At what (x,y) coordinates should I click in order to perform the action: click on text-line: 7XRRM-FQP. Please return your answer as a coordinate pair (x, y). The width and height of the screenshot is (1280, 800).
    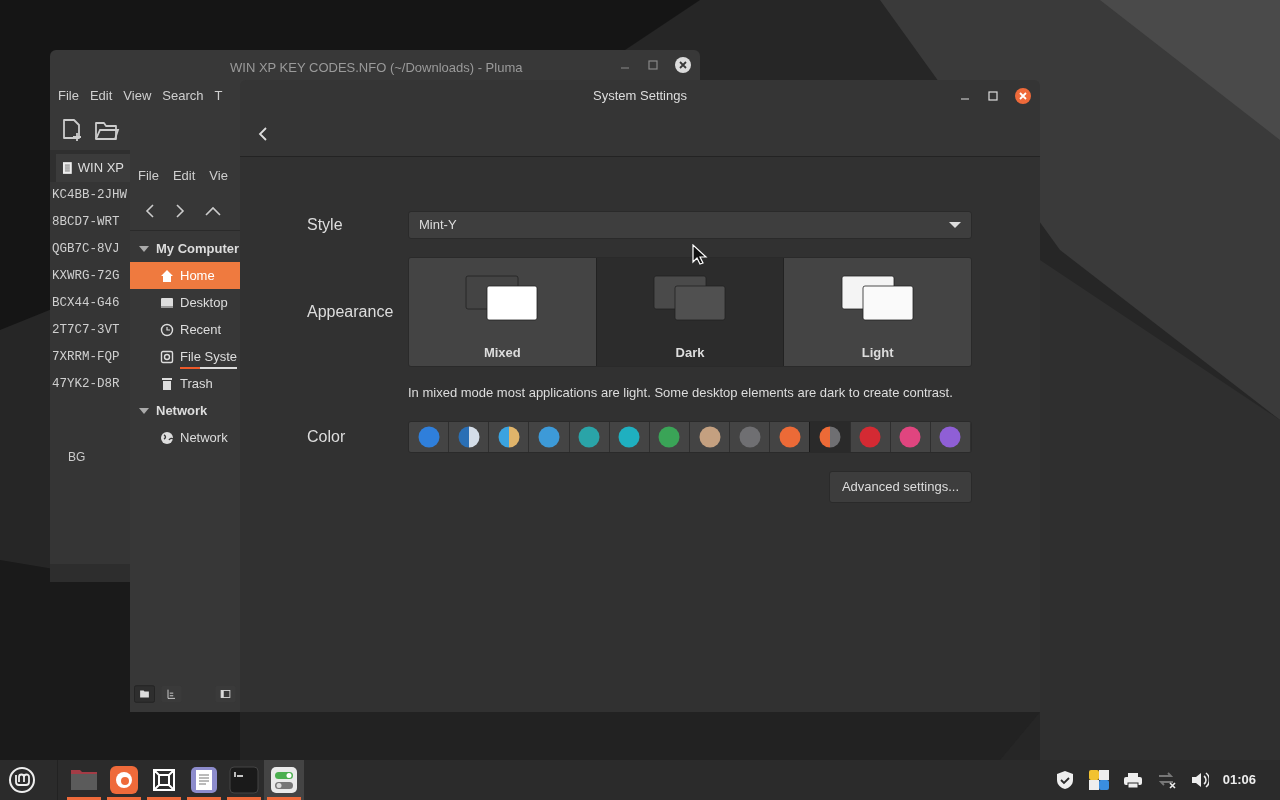
    Looking at the image, I should click on (86, 357).